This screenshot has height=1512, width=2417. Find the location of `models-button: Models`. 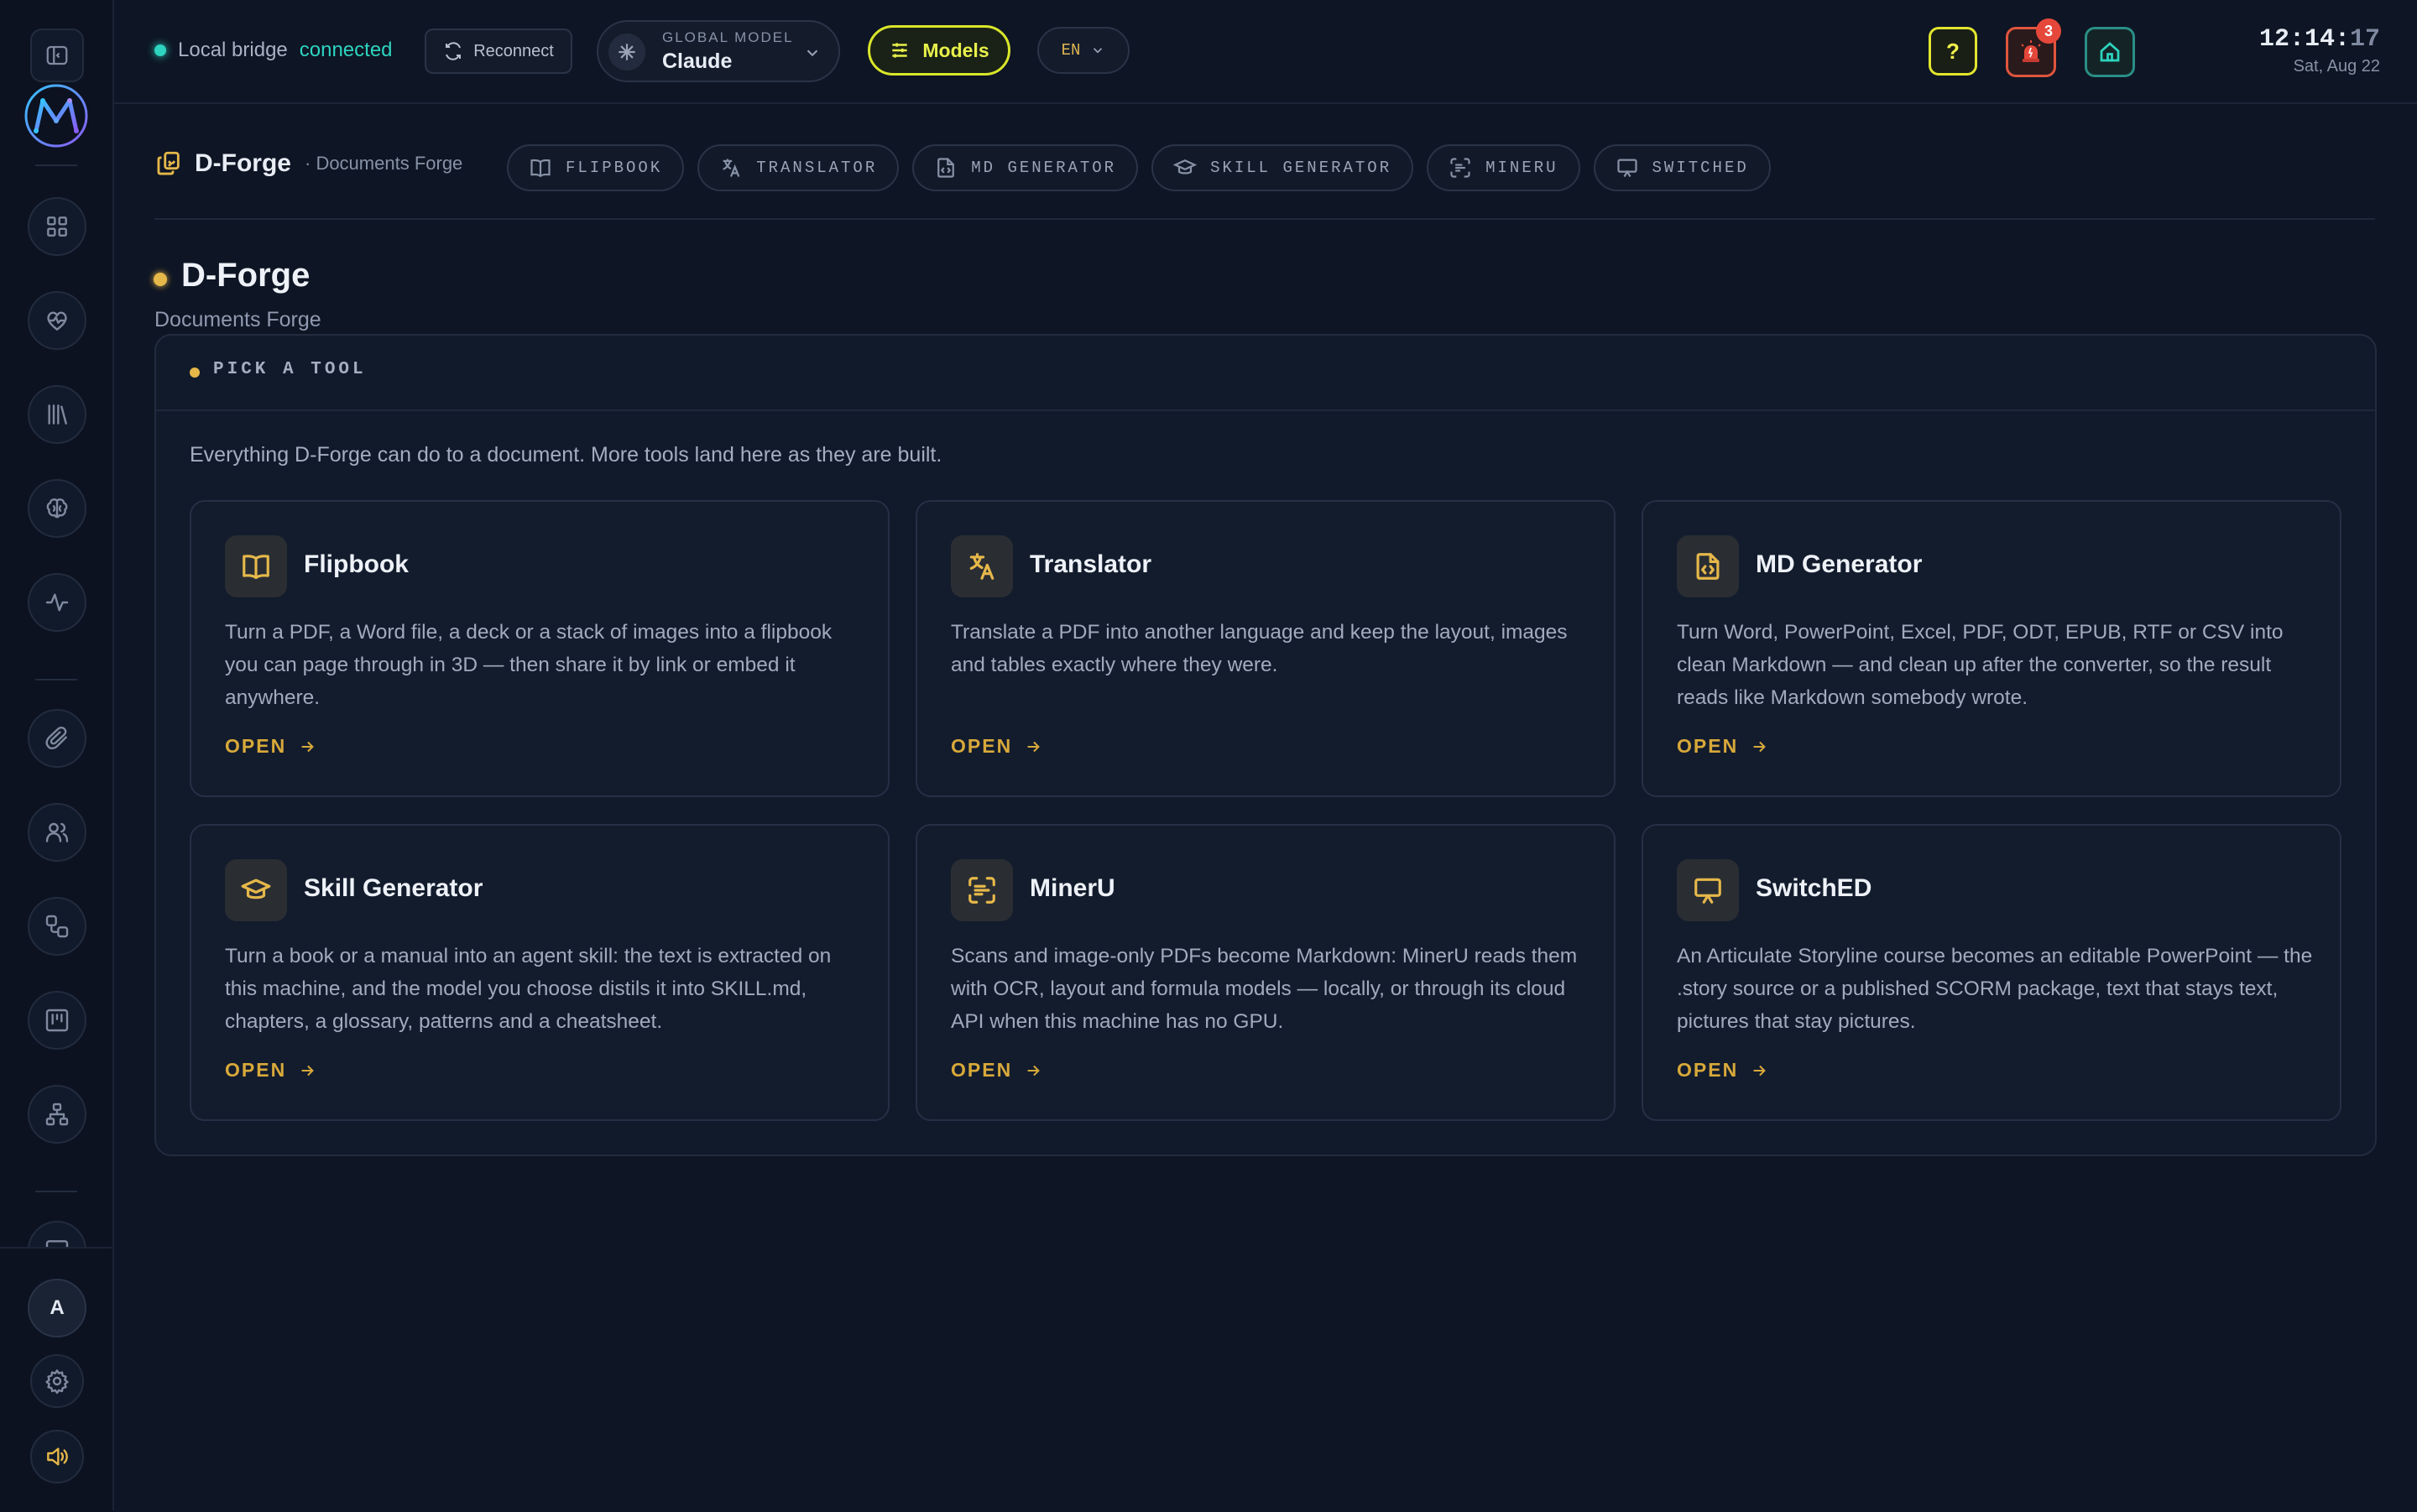

models-button: Models is located at coordinates (939, 51).